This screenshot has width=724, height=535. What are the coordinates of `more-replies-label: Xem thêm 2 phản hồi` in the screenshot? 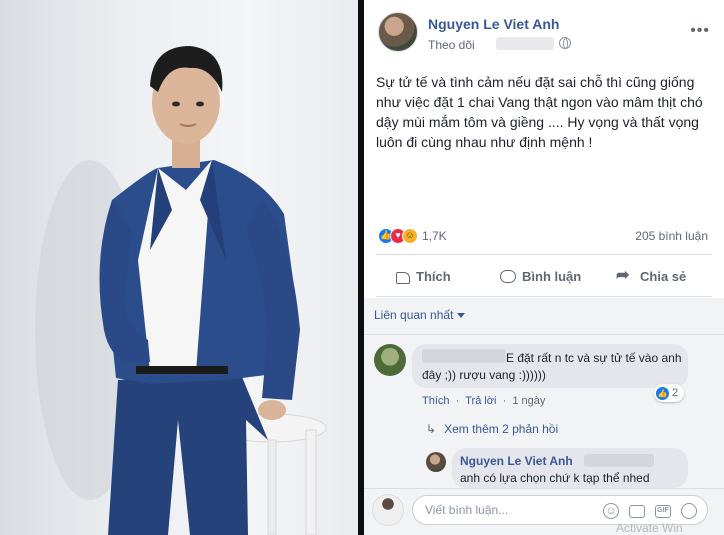 It's located at (501, 429).